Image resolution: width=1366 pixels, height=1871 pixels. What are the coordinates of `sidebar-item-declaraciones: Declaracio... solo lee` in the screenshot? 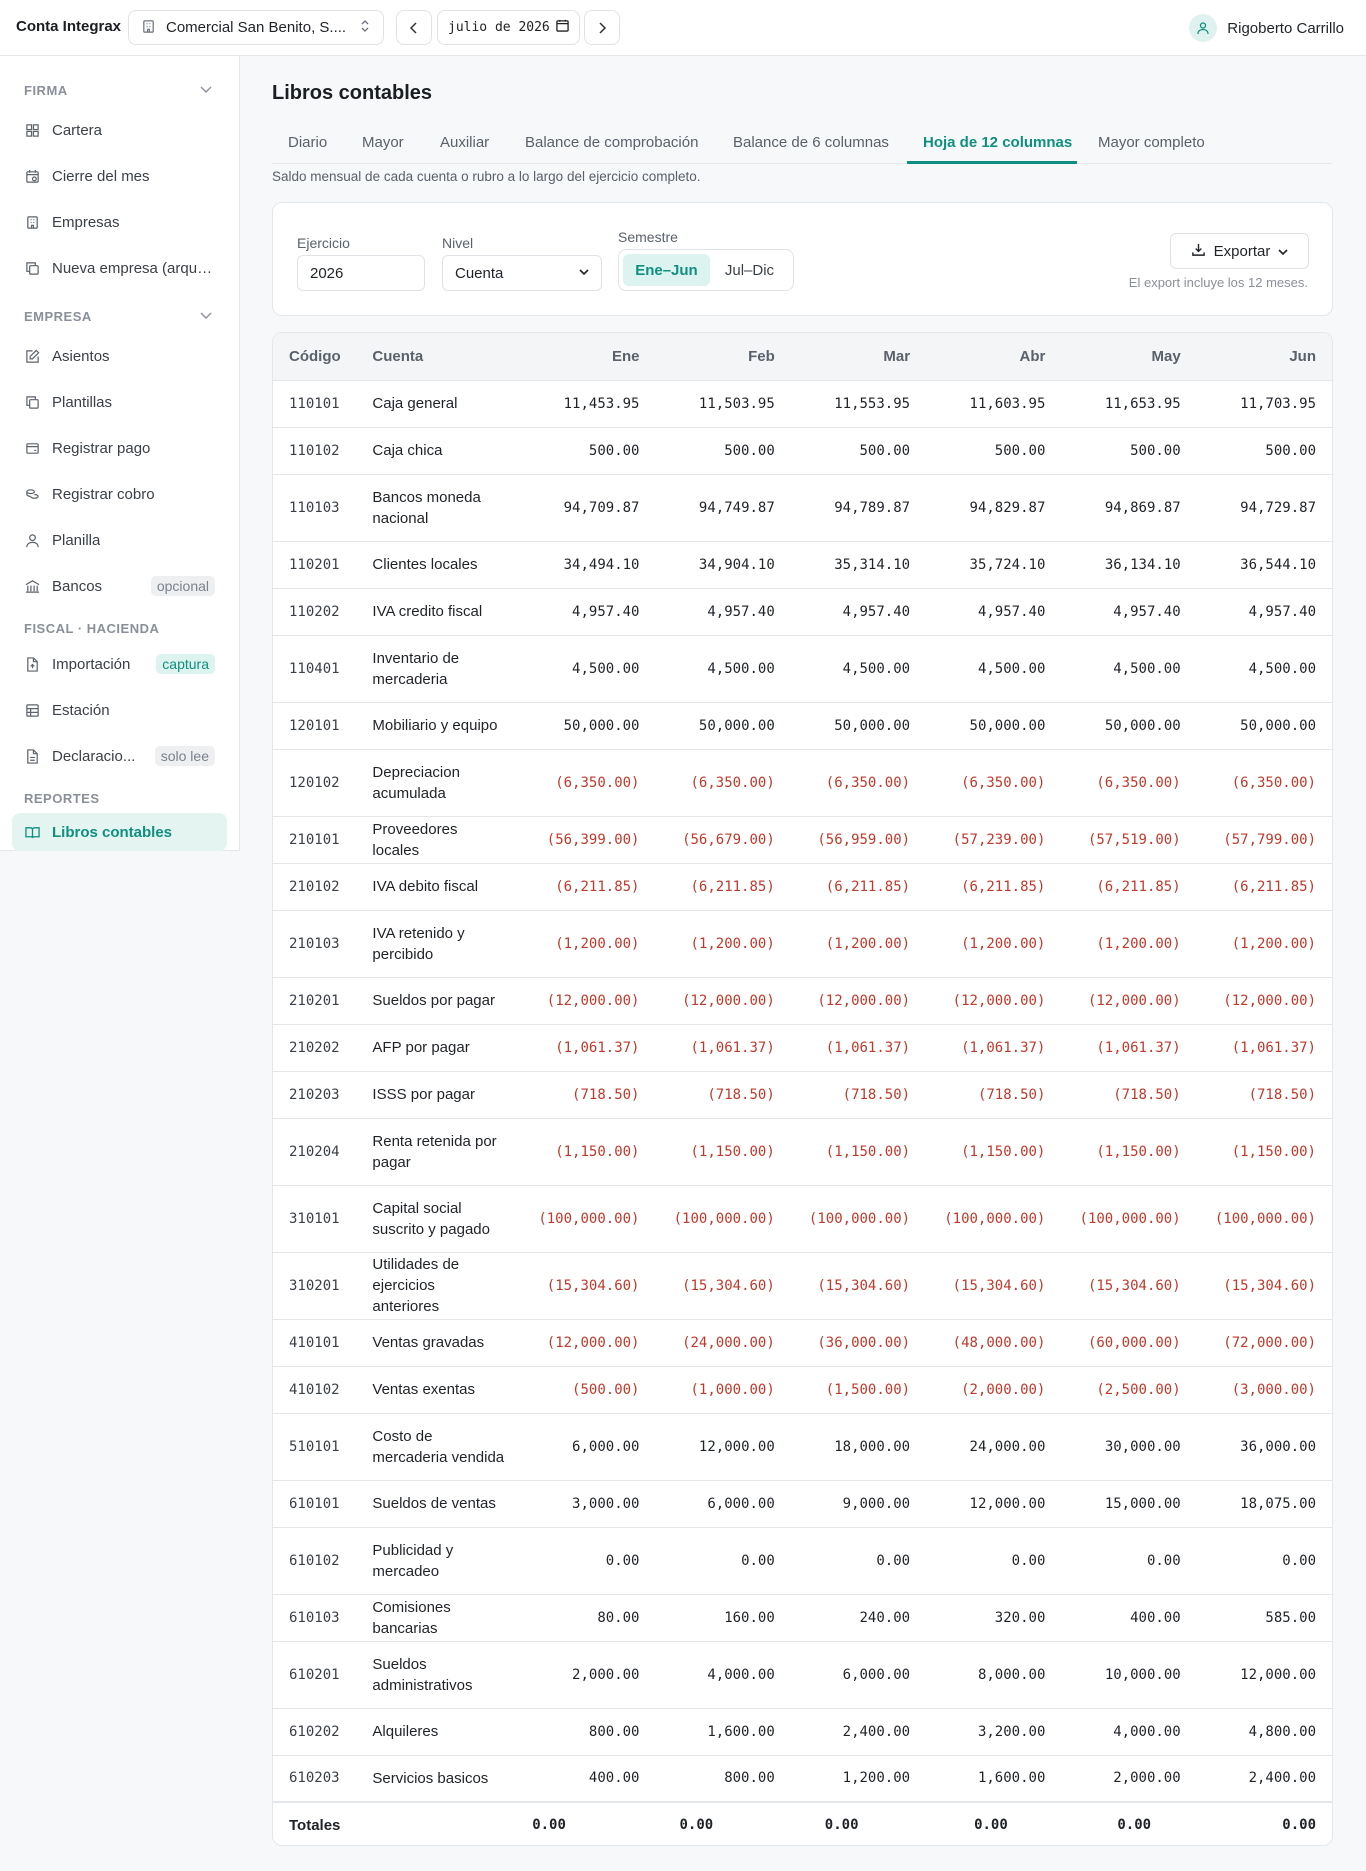 It's located at (119, 756).